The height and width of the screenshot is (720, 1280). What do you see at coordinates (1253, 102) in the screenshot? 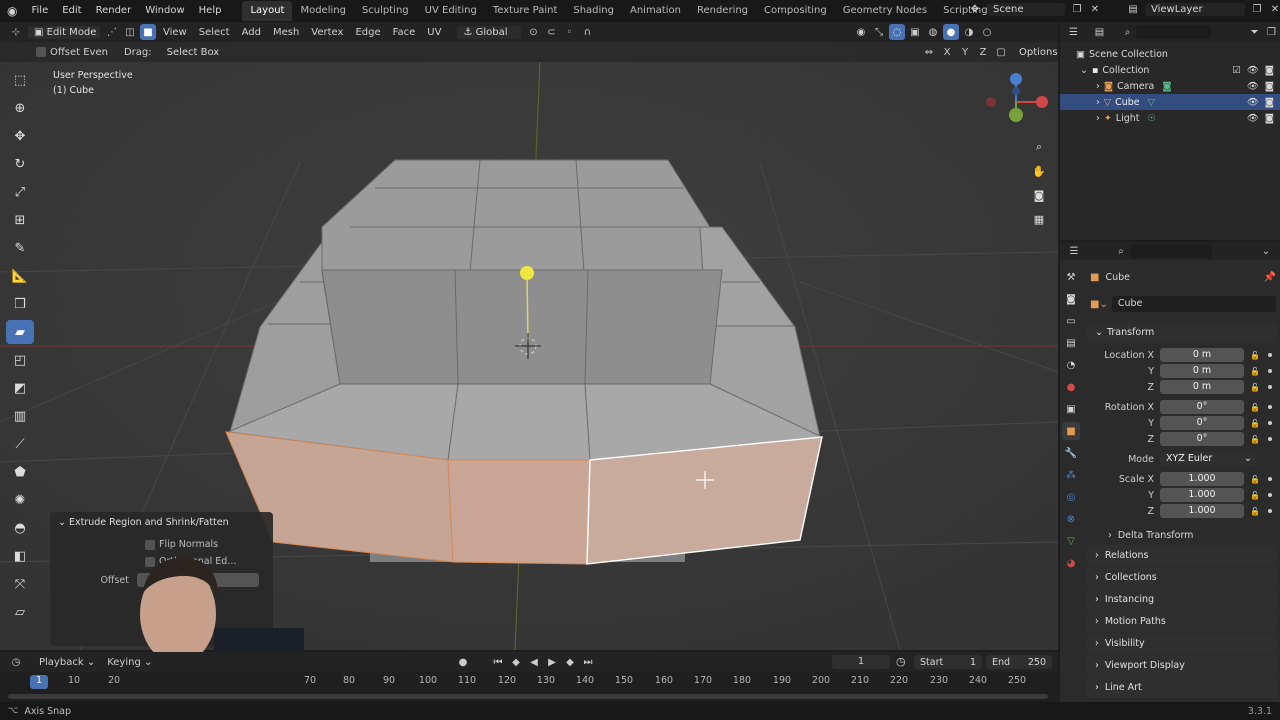
I see `cube-eye-icon: 👁` at bounding box center [1253, 102].